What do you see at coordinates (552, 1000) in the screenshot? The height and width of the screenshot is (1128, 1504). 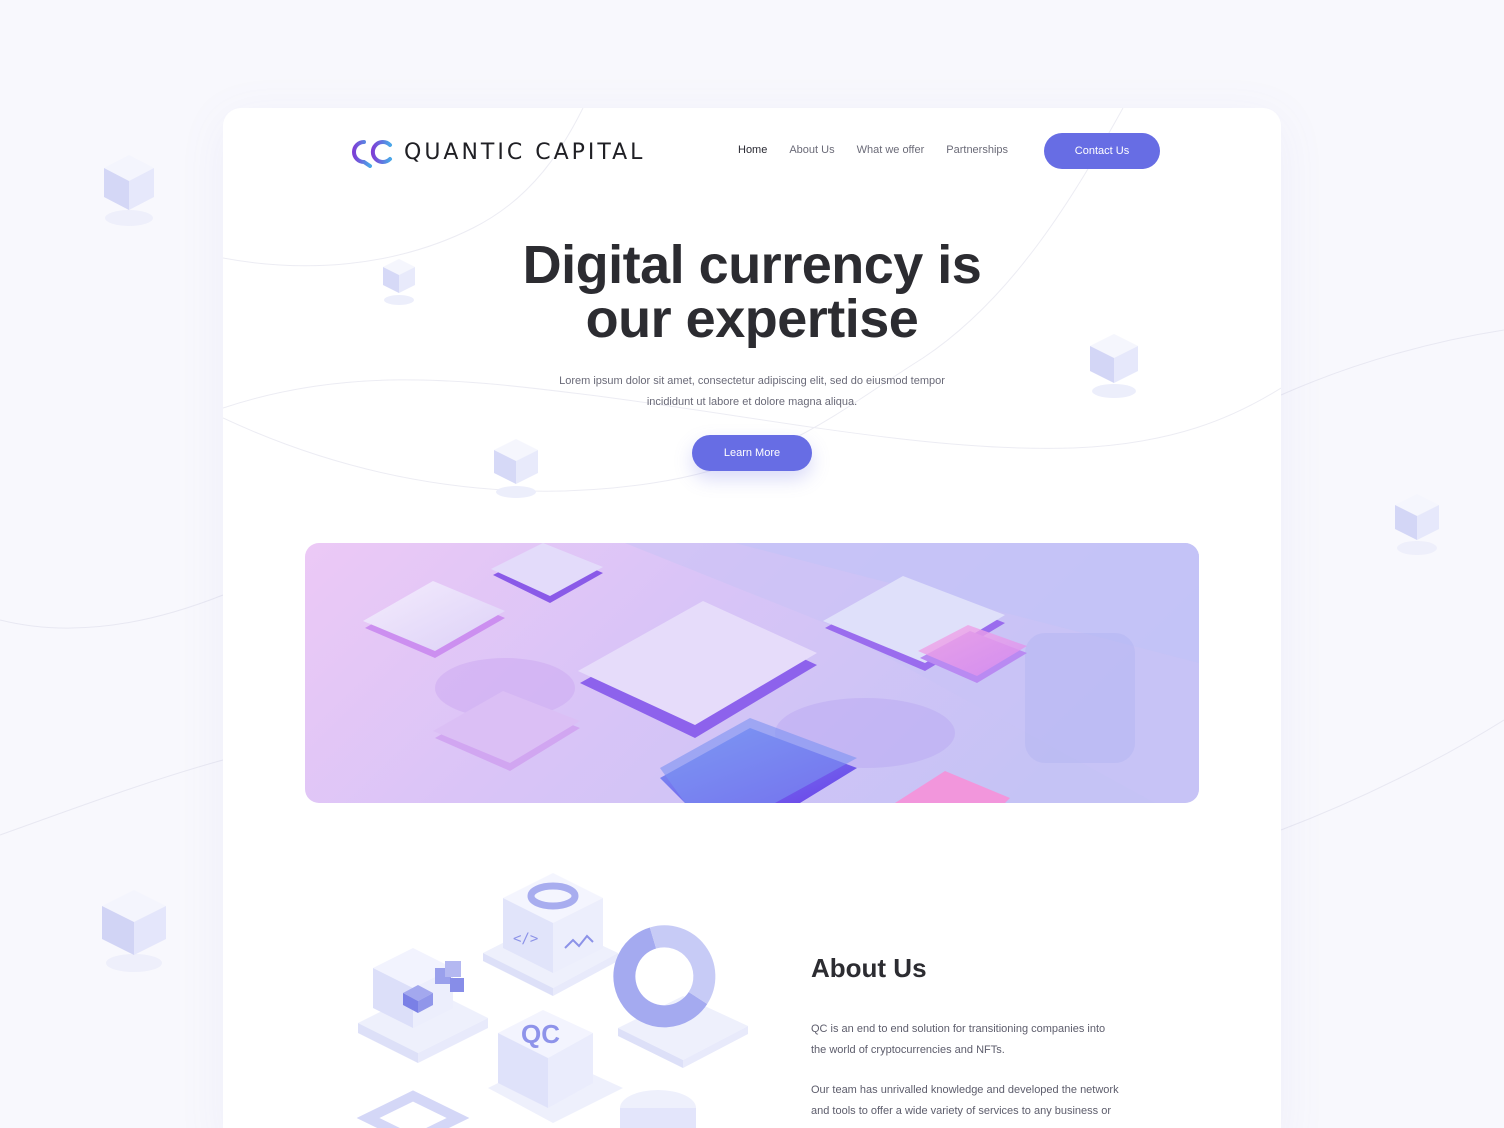 I see `about-isometric-illustration: </> QC` at bounding box center [552, 1000].